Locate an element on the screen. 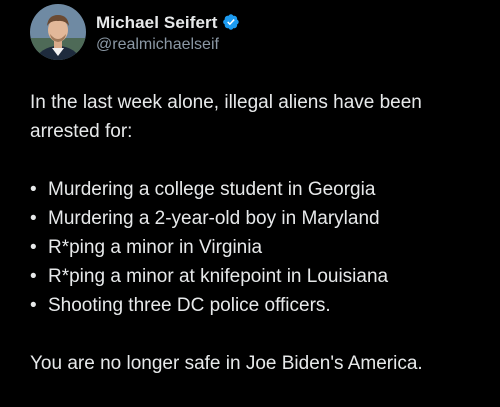 The height and width of the screenshot is (407, 500). list-item: • Murdering a college student in Georgia is located at coordinates (260, 189).